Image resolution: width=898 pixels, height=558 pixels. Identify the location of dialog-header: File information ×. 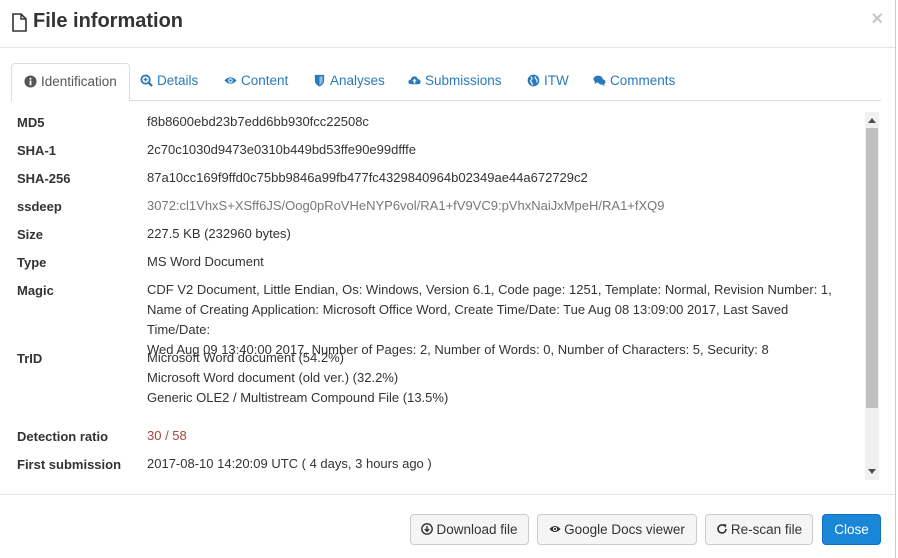
(447, 24).